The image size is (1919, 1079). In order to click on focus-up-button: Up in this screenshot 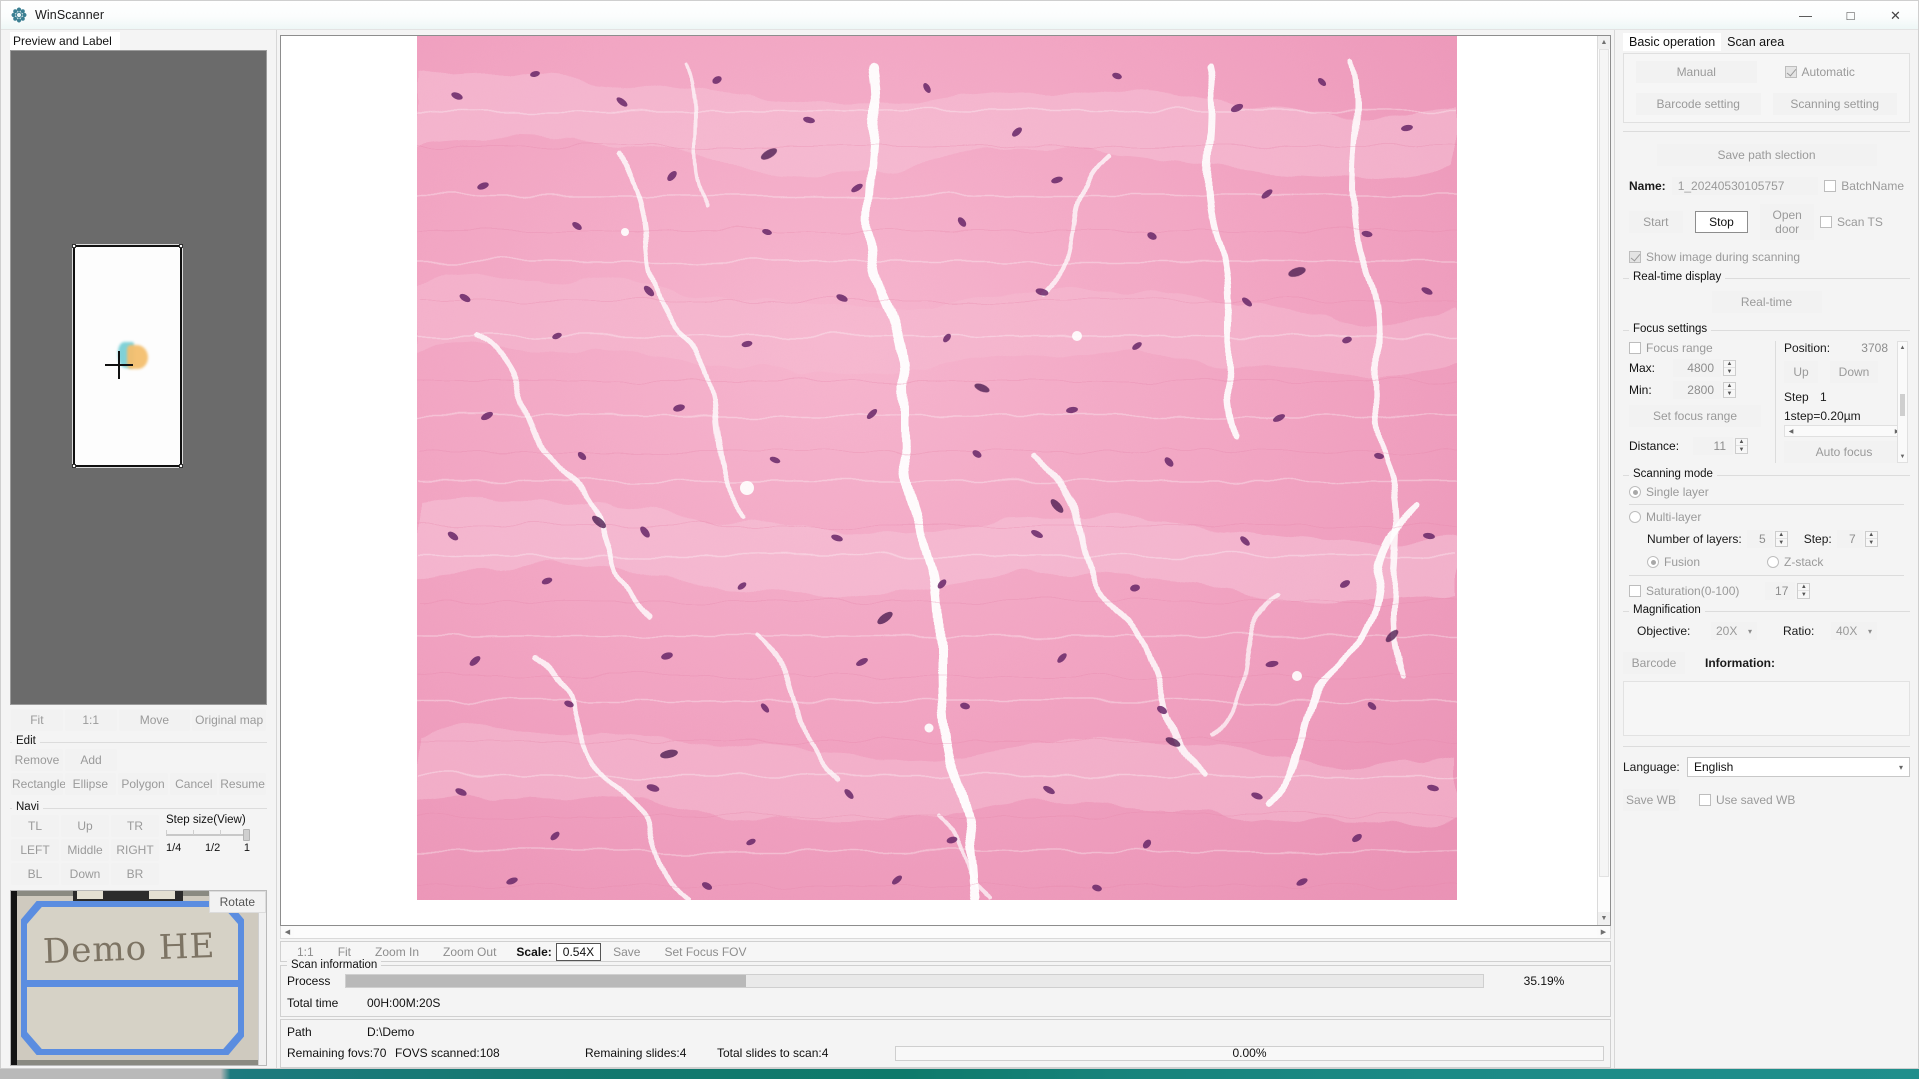, I will do `click(1801, 372)`.